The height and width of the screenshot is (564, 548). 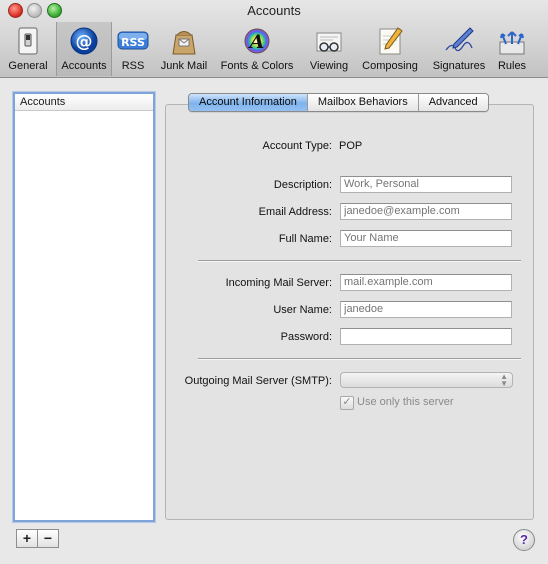 I want to click on smtp-server-popup: ▲ ▼, so click(x=426, y=380).